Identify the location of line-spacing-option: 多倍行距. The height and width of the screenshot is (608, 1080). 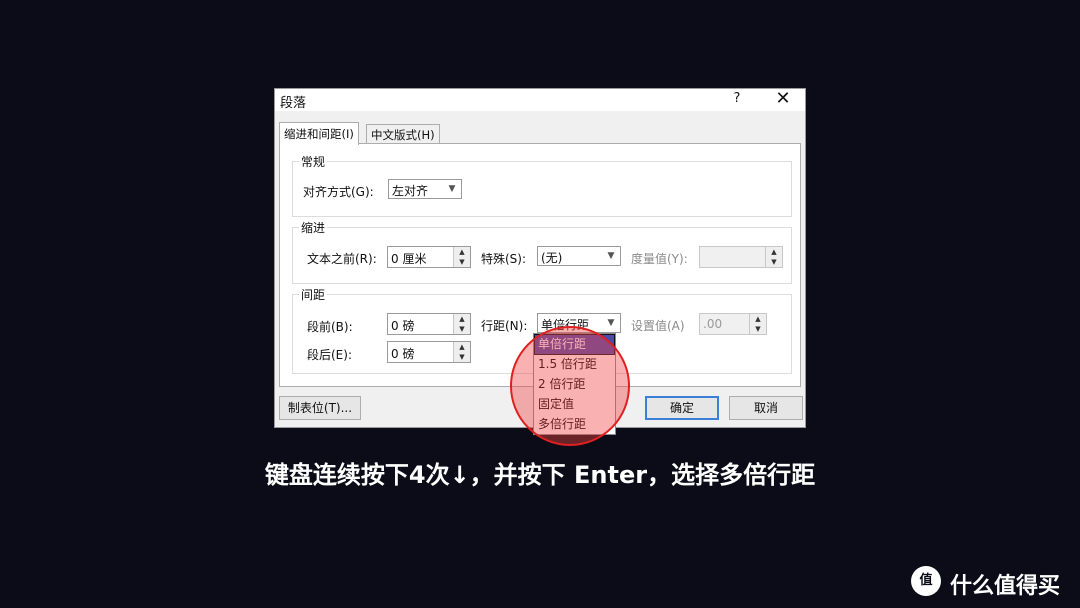
(574, 424).